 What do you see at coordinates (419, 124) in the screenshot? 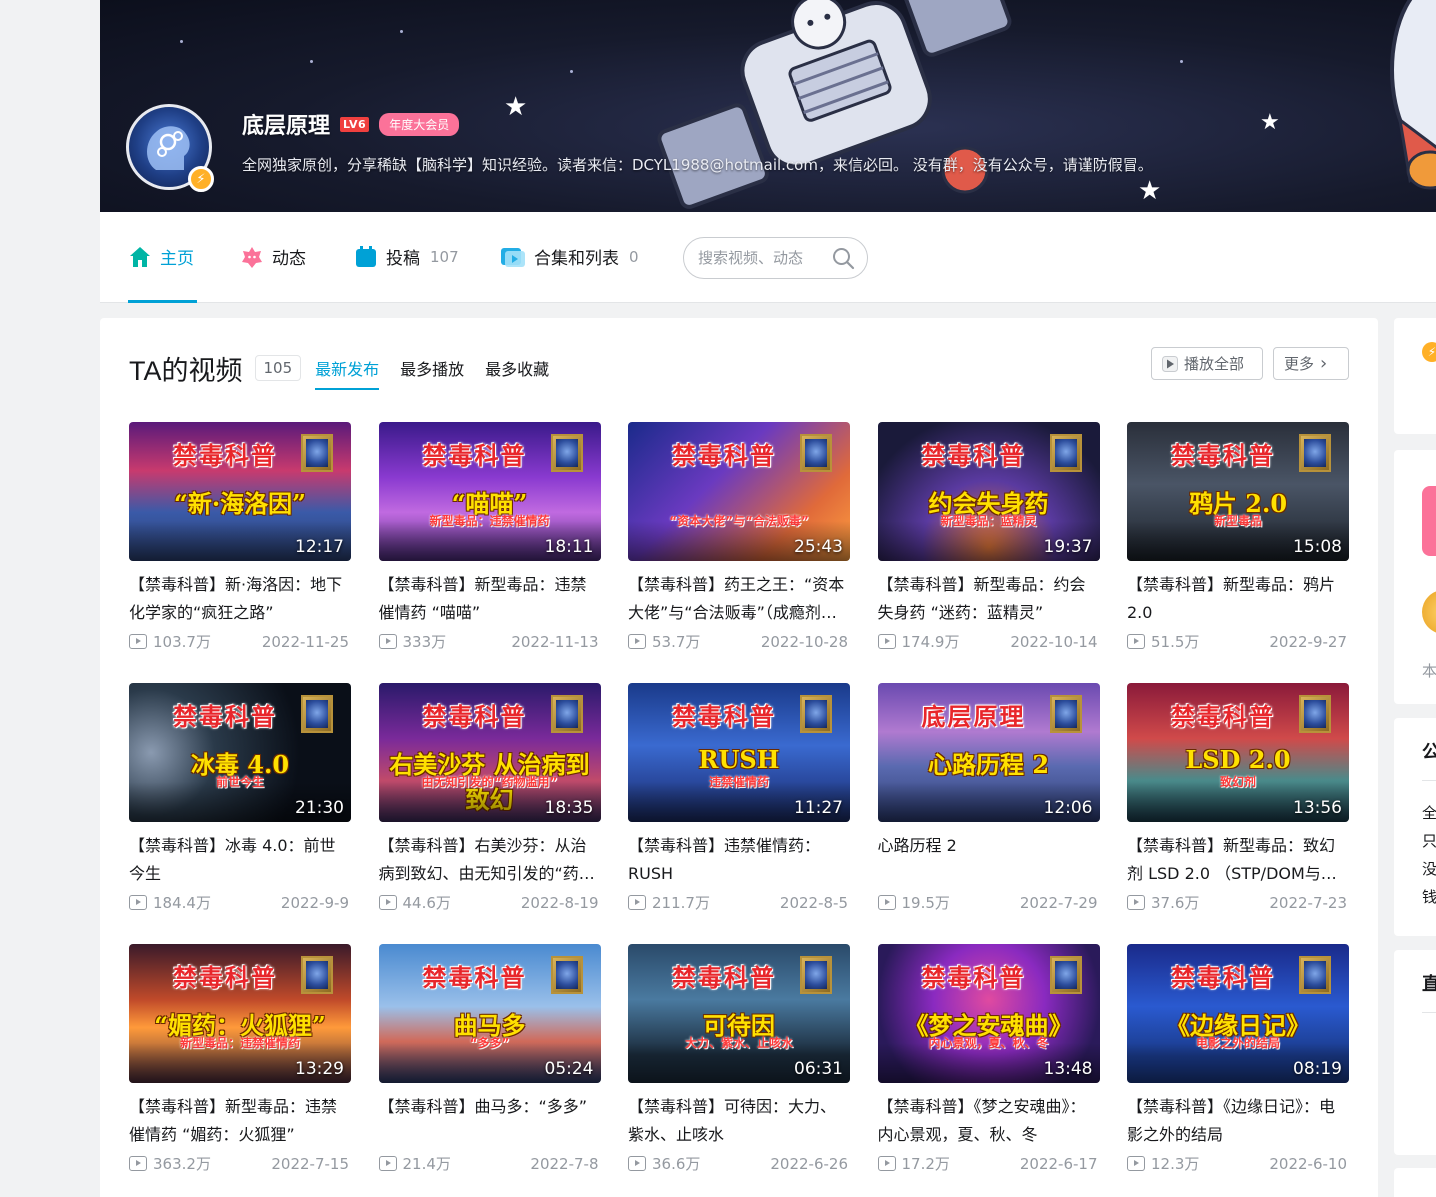
I see `vip-badge: 年度大会员` at bounding box center [419, 124].